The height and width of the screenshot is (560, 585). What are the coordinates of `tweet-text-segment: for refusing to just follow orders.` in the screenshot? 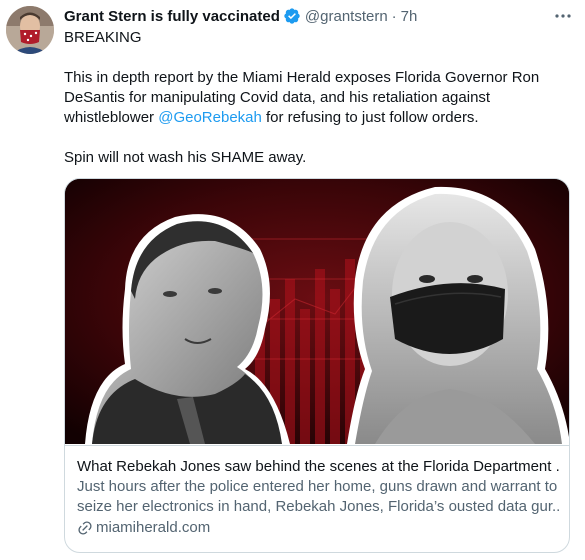 It's located at (370, 117).